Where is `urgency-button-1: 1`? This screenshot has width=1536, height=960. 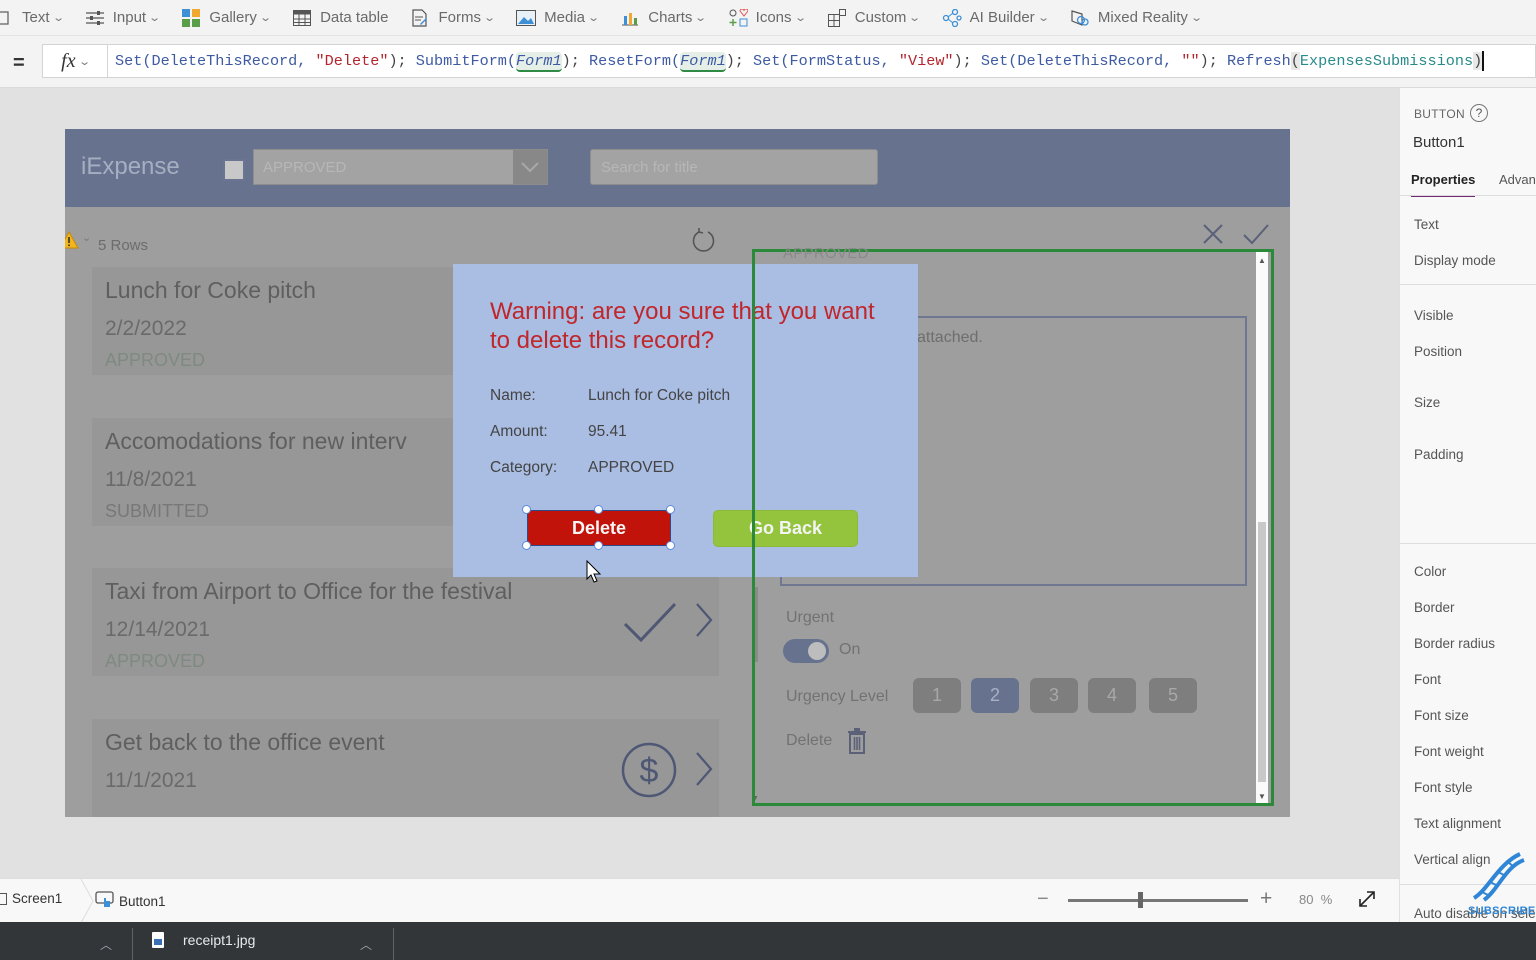
urgency-button-1: 1 is located at coordinates (937, 695).